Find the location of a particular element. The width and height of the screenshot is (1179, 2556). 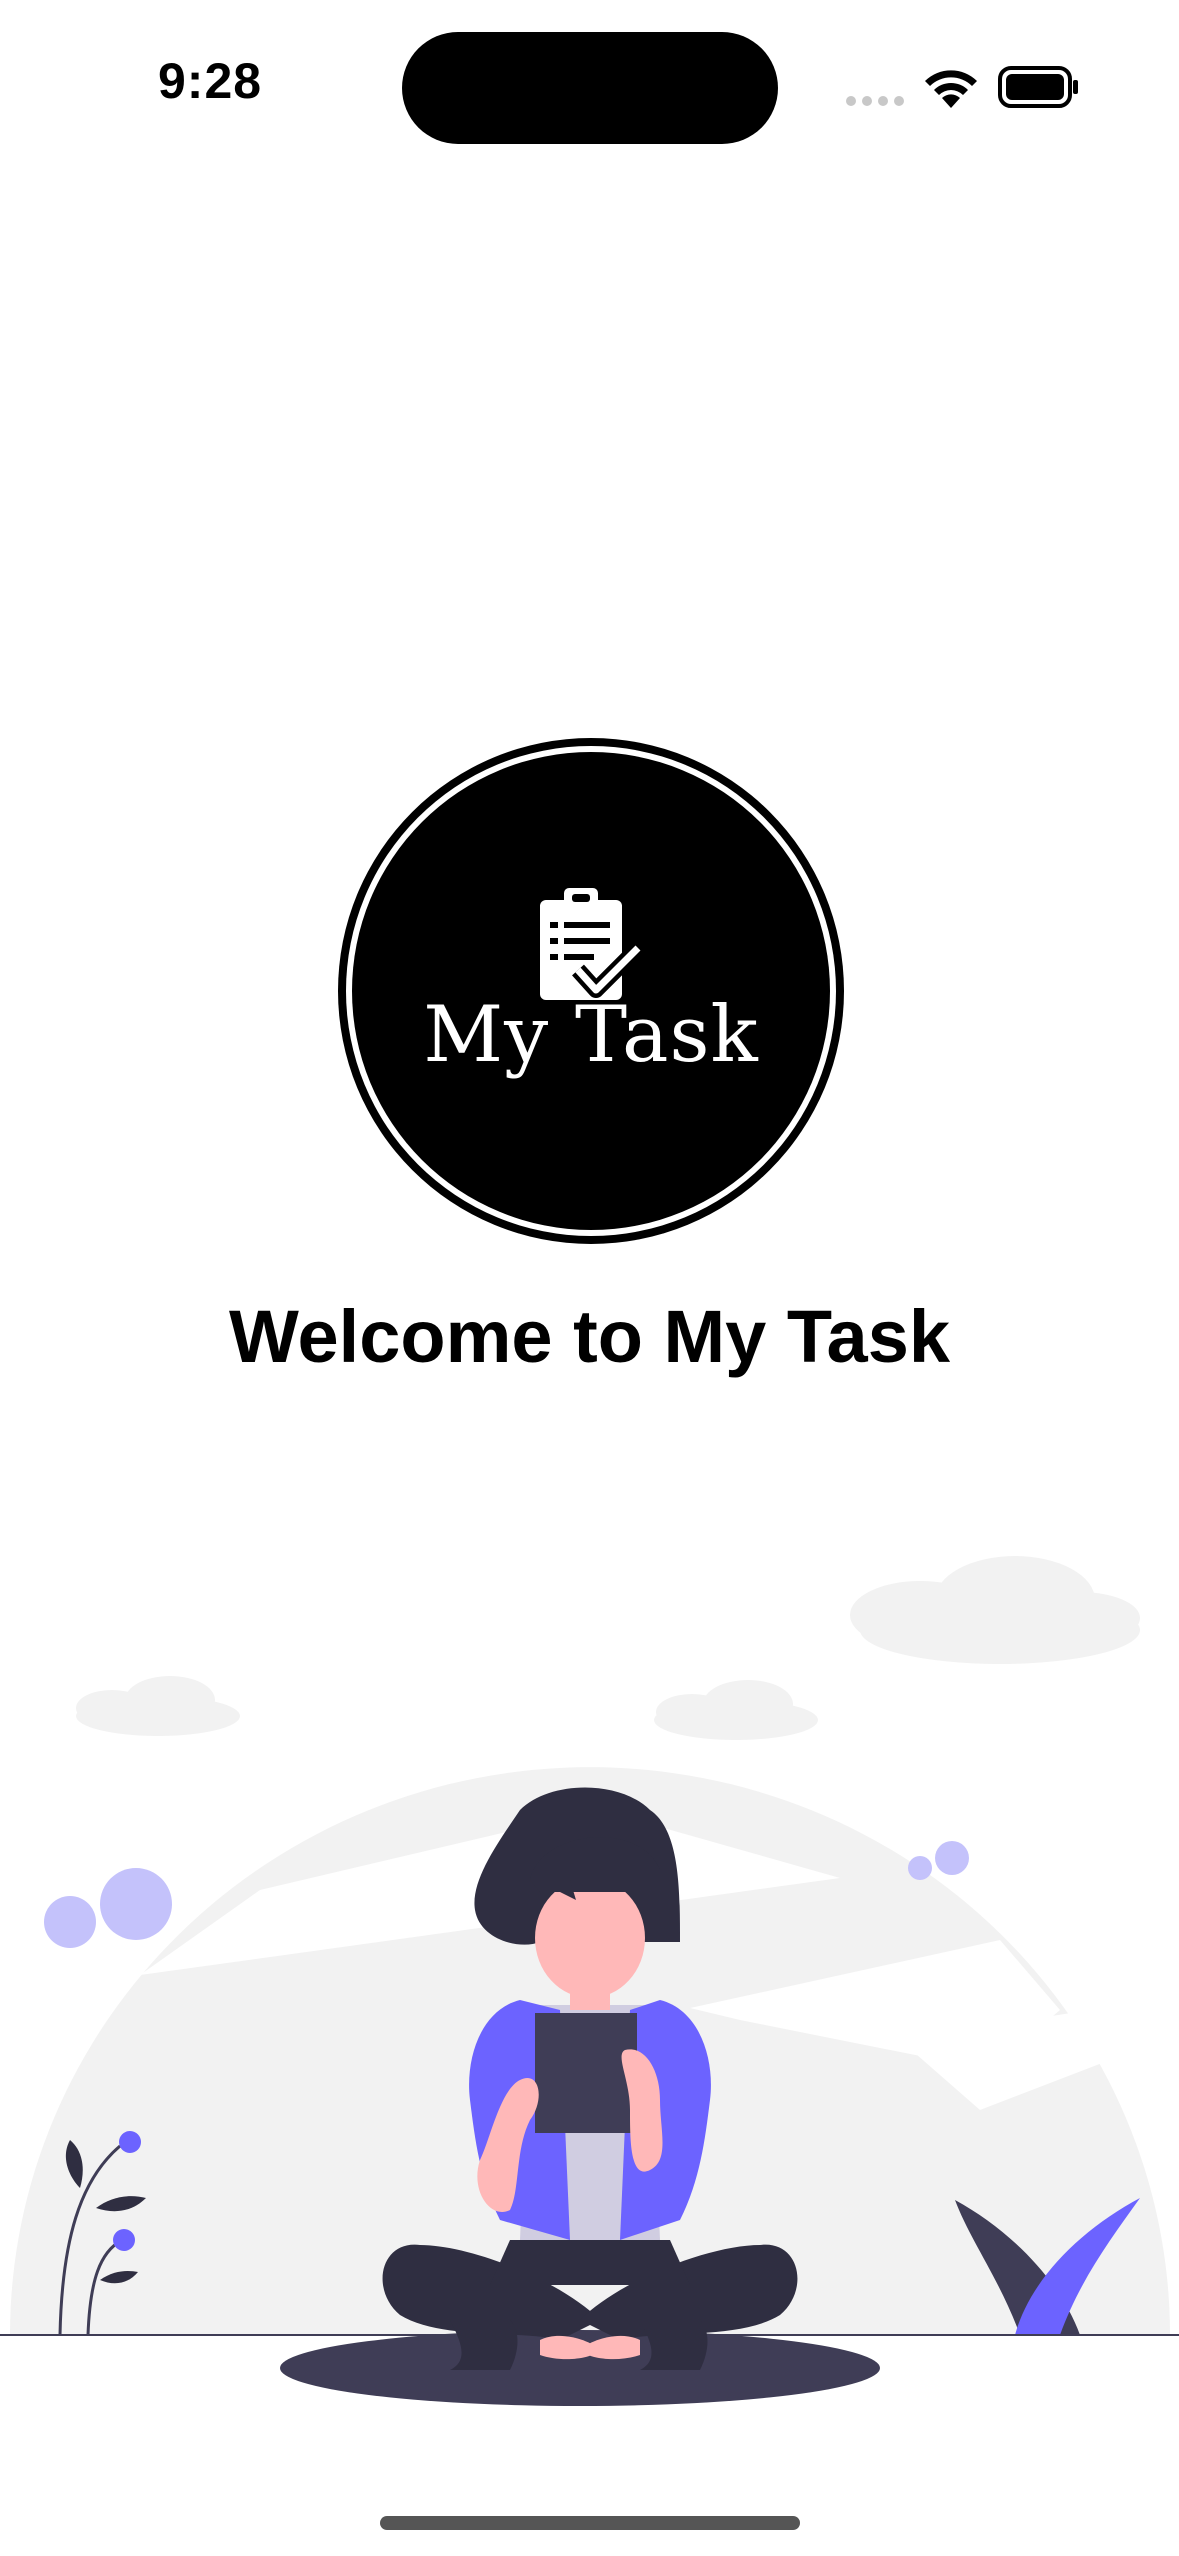

clipboard-check-icon is located at coordinates (592, 944).